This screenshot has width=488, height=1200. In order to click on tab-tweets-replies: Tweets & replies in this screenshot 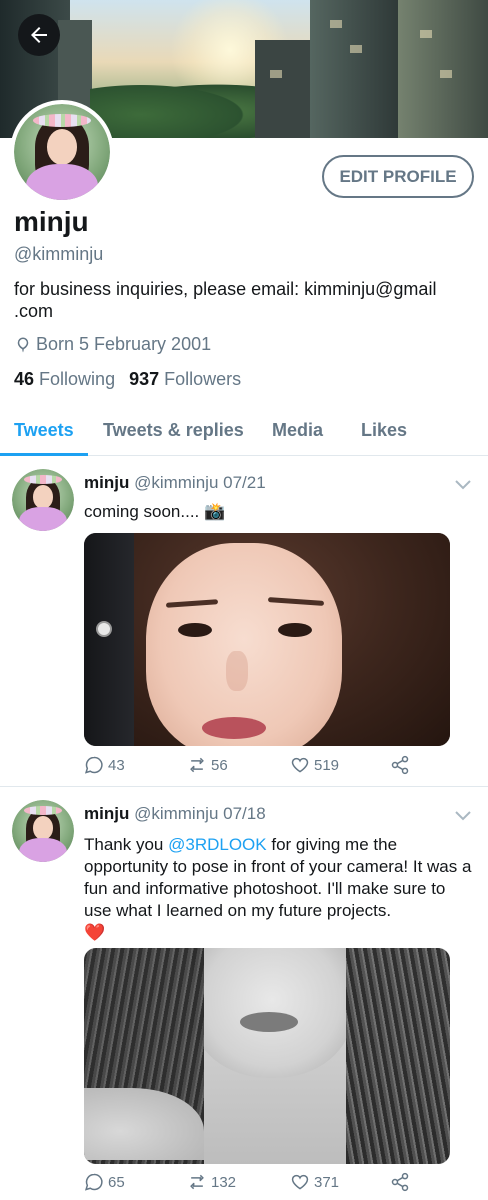, I will do `click(173, 430)`.